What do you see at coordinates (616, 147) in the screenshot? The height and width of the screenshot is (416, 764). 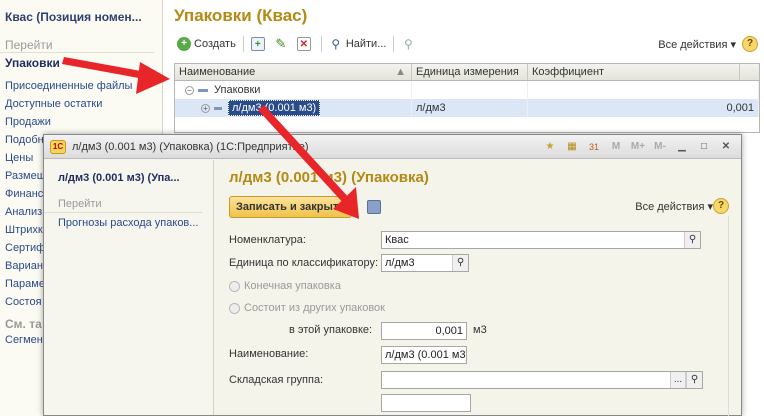 I see `memory-icon: M` at bounding box center [616, 147].